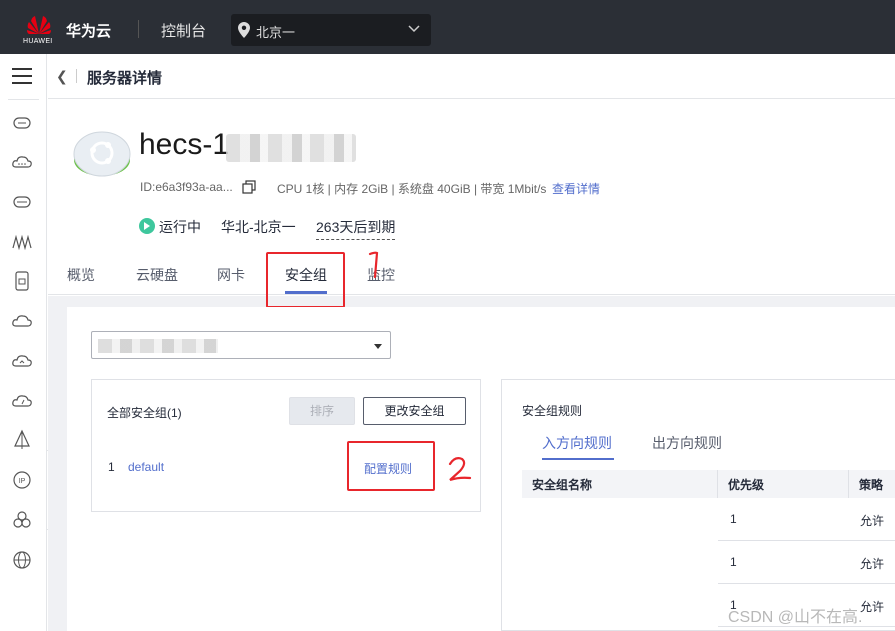 The height and width of the screenshot is (631, 895). Describe the element at coordinates (471, 274) in the screenshot. I see `detail-tabs: 概览 云硬盘 网卡 安全组 监控` at that location.